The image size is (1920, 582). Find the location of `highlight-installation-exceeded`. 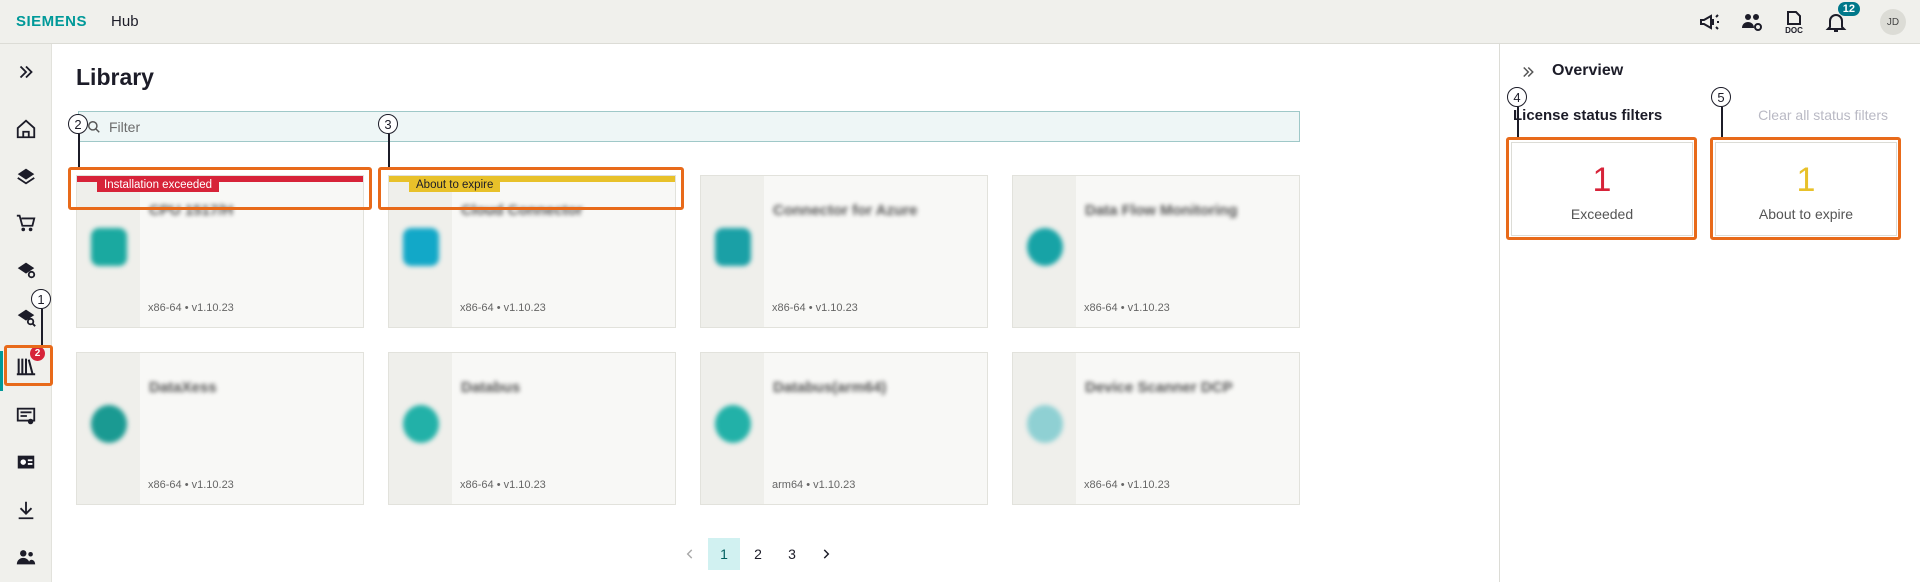

highlight-installation-exceeded is located at coordinates (220, 188).